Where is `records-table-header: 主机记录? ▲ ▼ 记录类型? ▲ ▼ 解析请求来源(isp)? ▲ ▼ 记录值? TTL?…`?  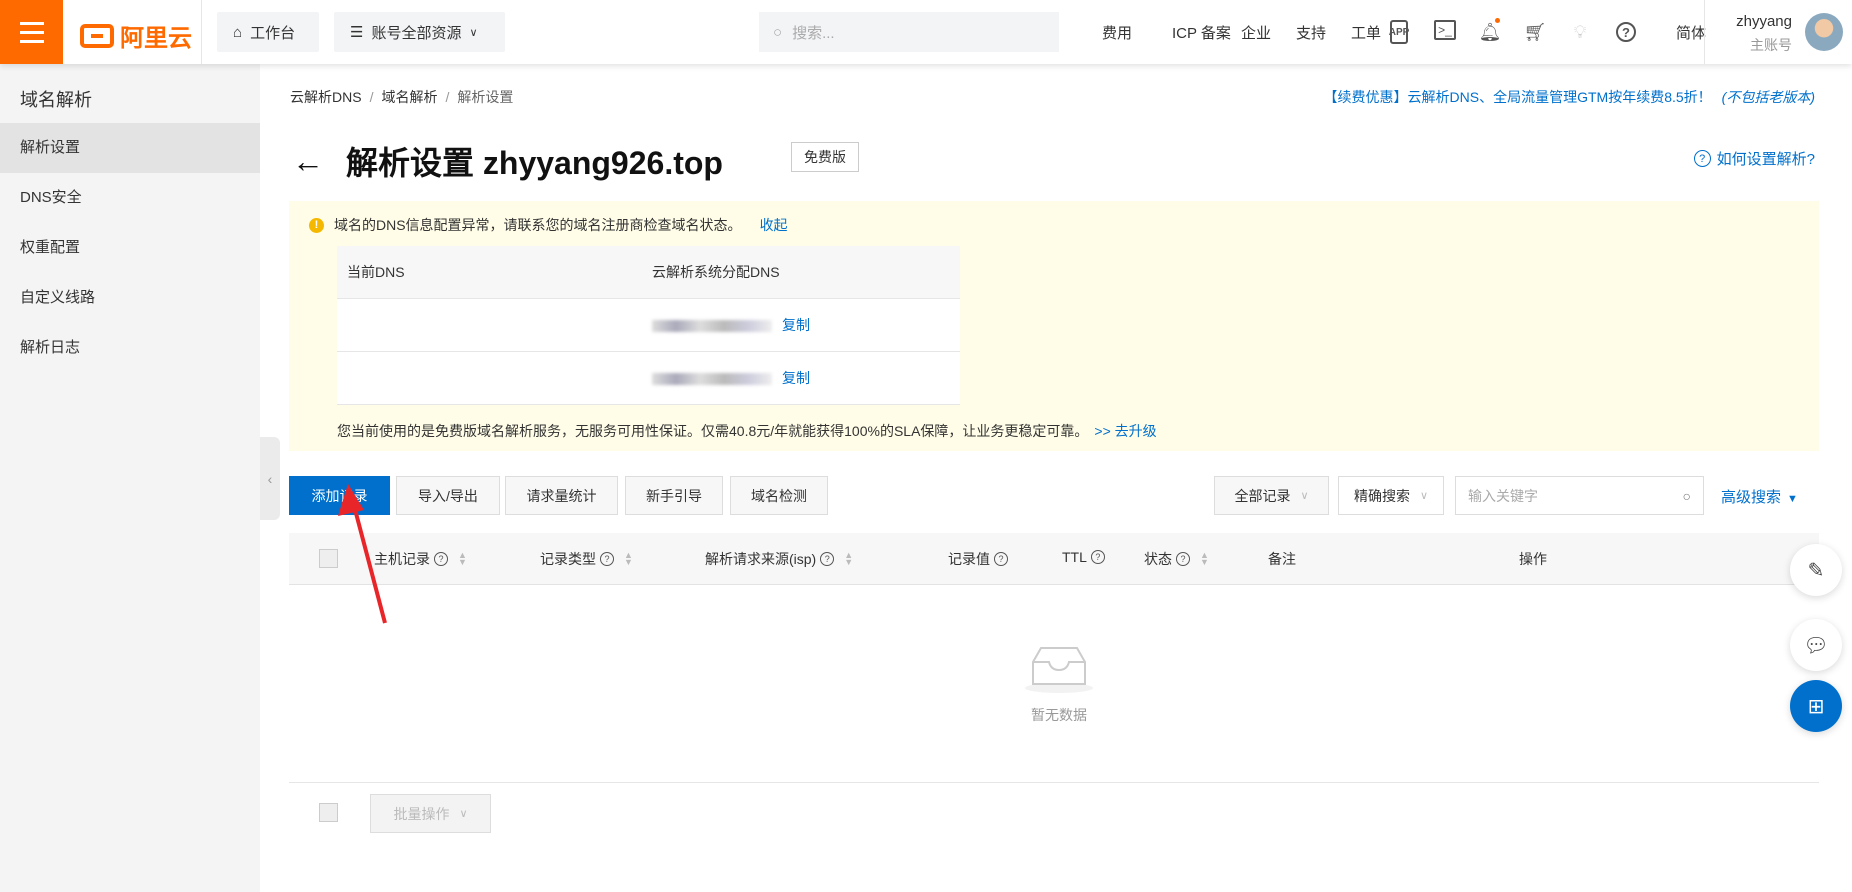 records-table-header: 主机记录? ▲ ▼ 记录类型? ▲ ▼ 解析请求来源(isp)? ▲ ▼ 记录值? TTL?… is located at coordinates (1054, 559).